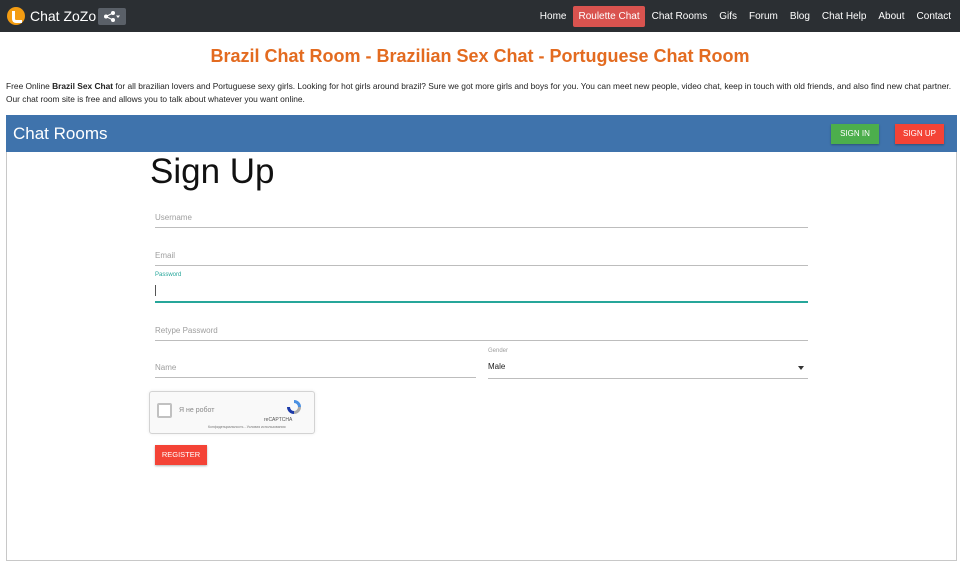  Describe the element at coordinates (173, 217) in the screenshot. I see `username-placeholder: Username` at that location.